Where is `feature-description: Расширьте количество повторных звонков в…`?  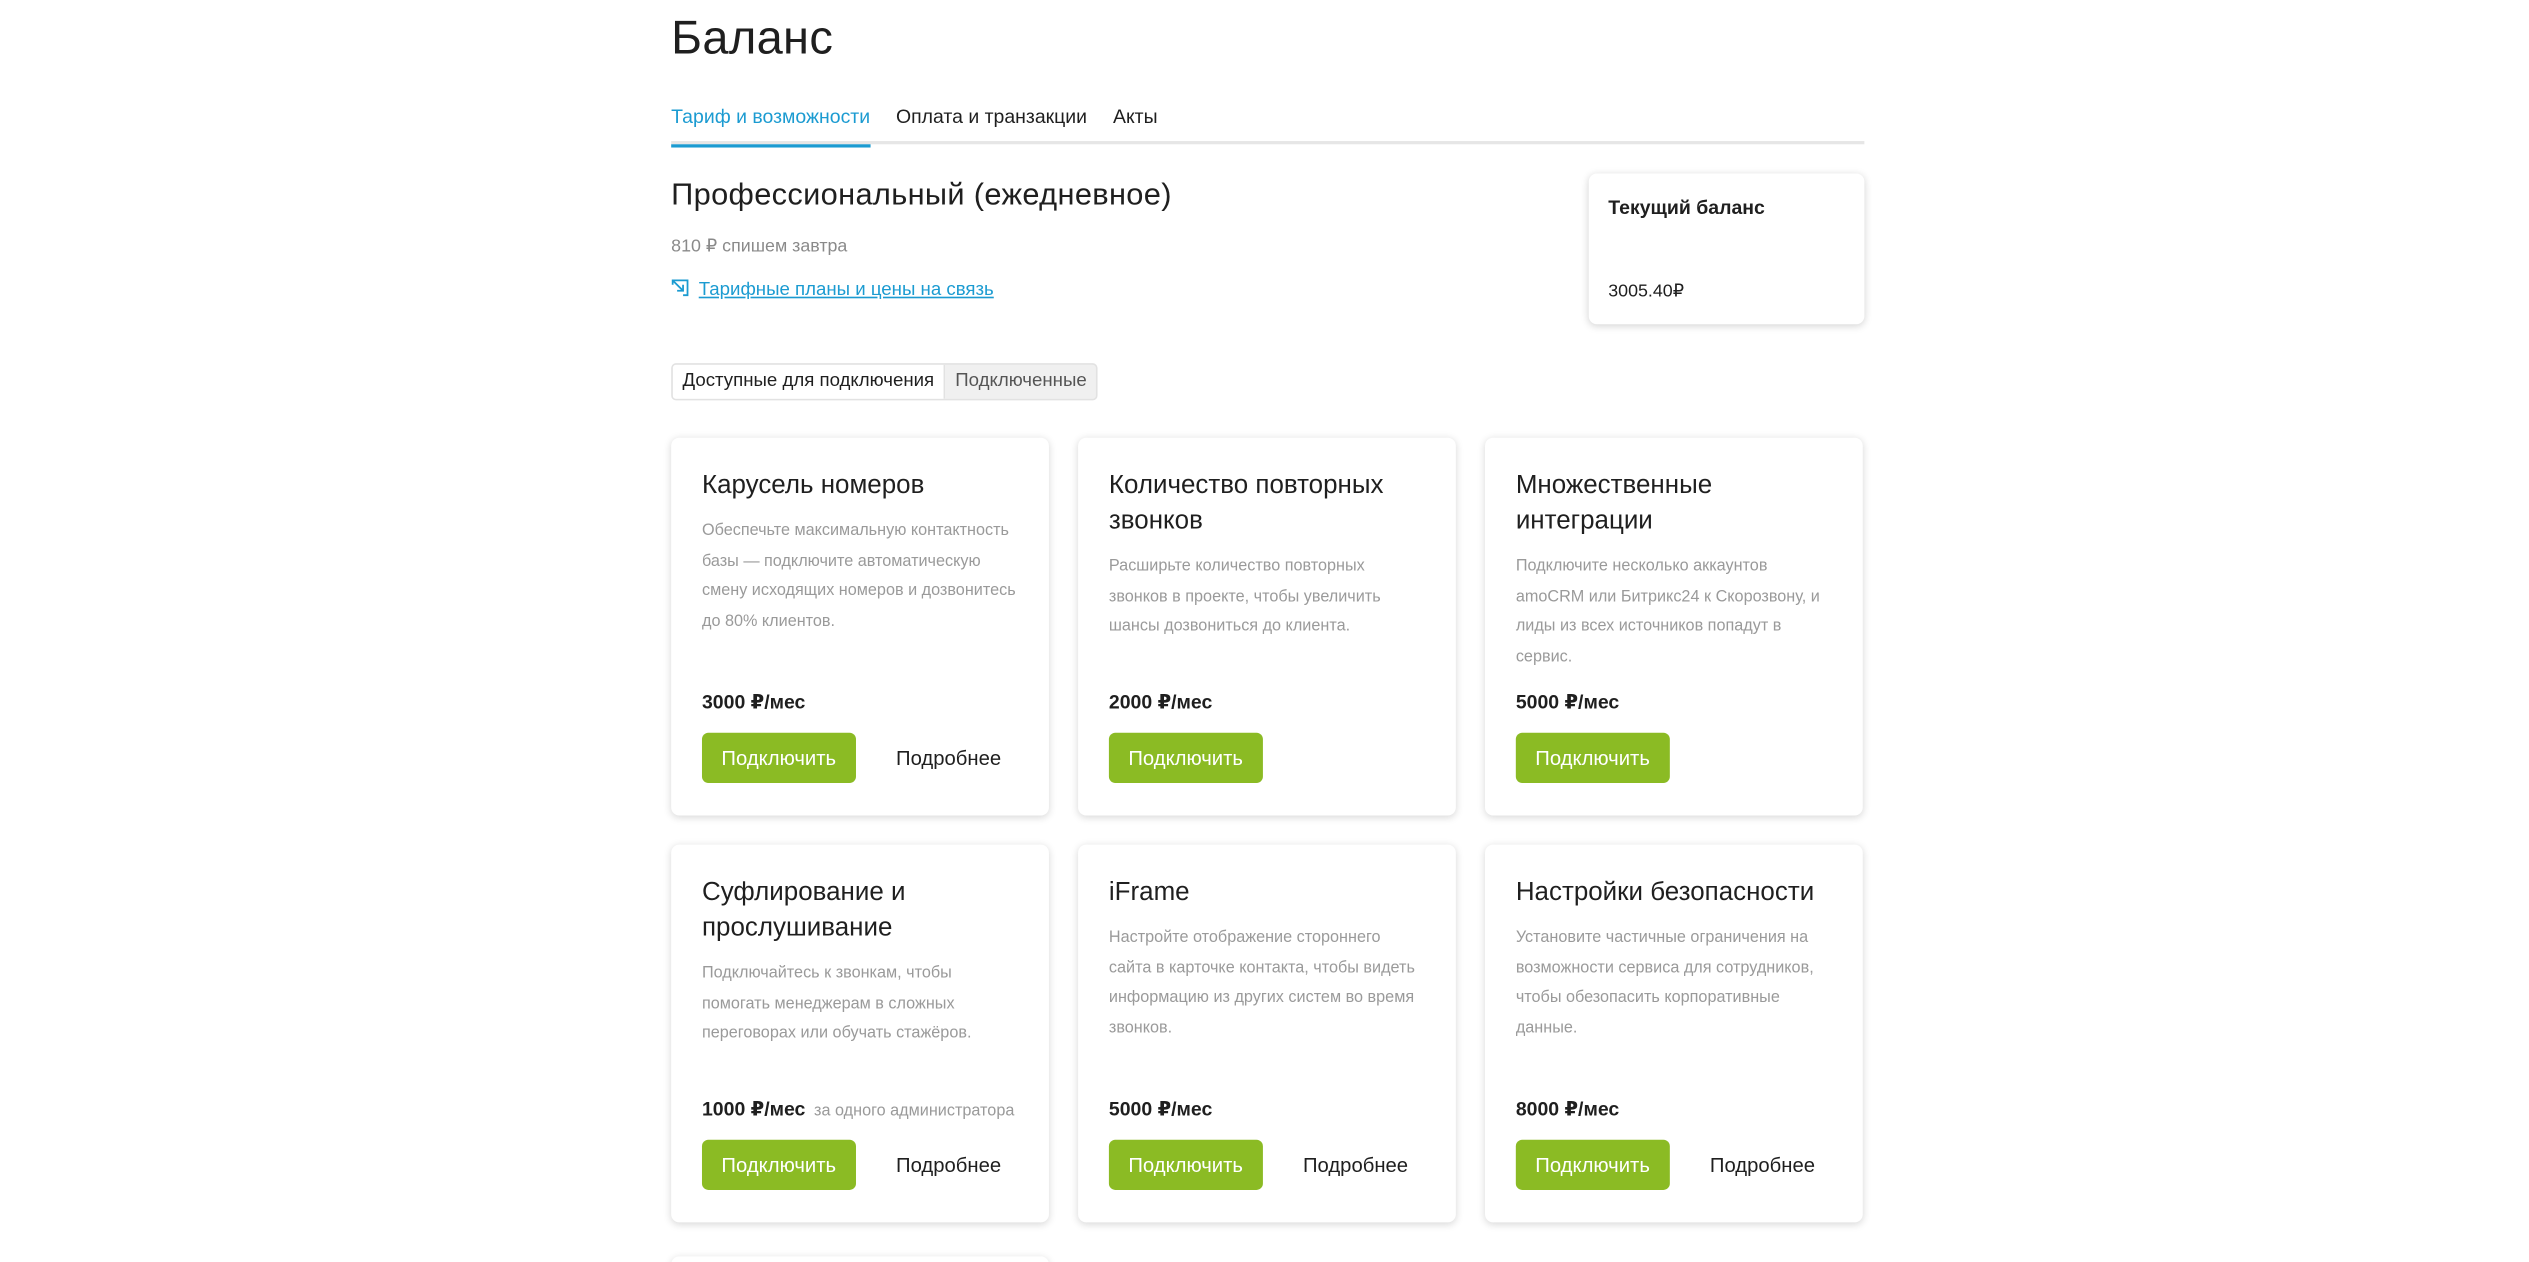 feature-description: Расширьте количество повторных звонков в… is located at coordinates (1244, 596).